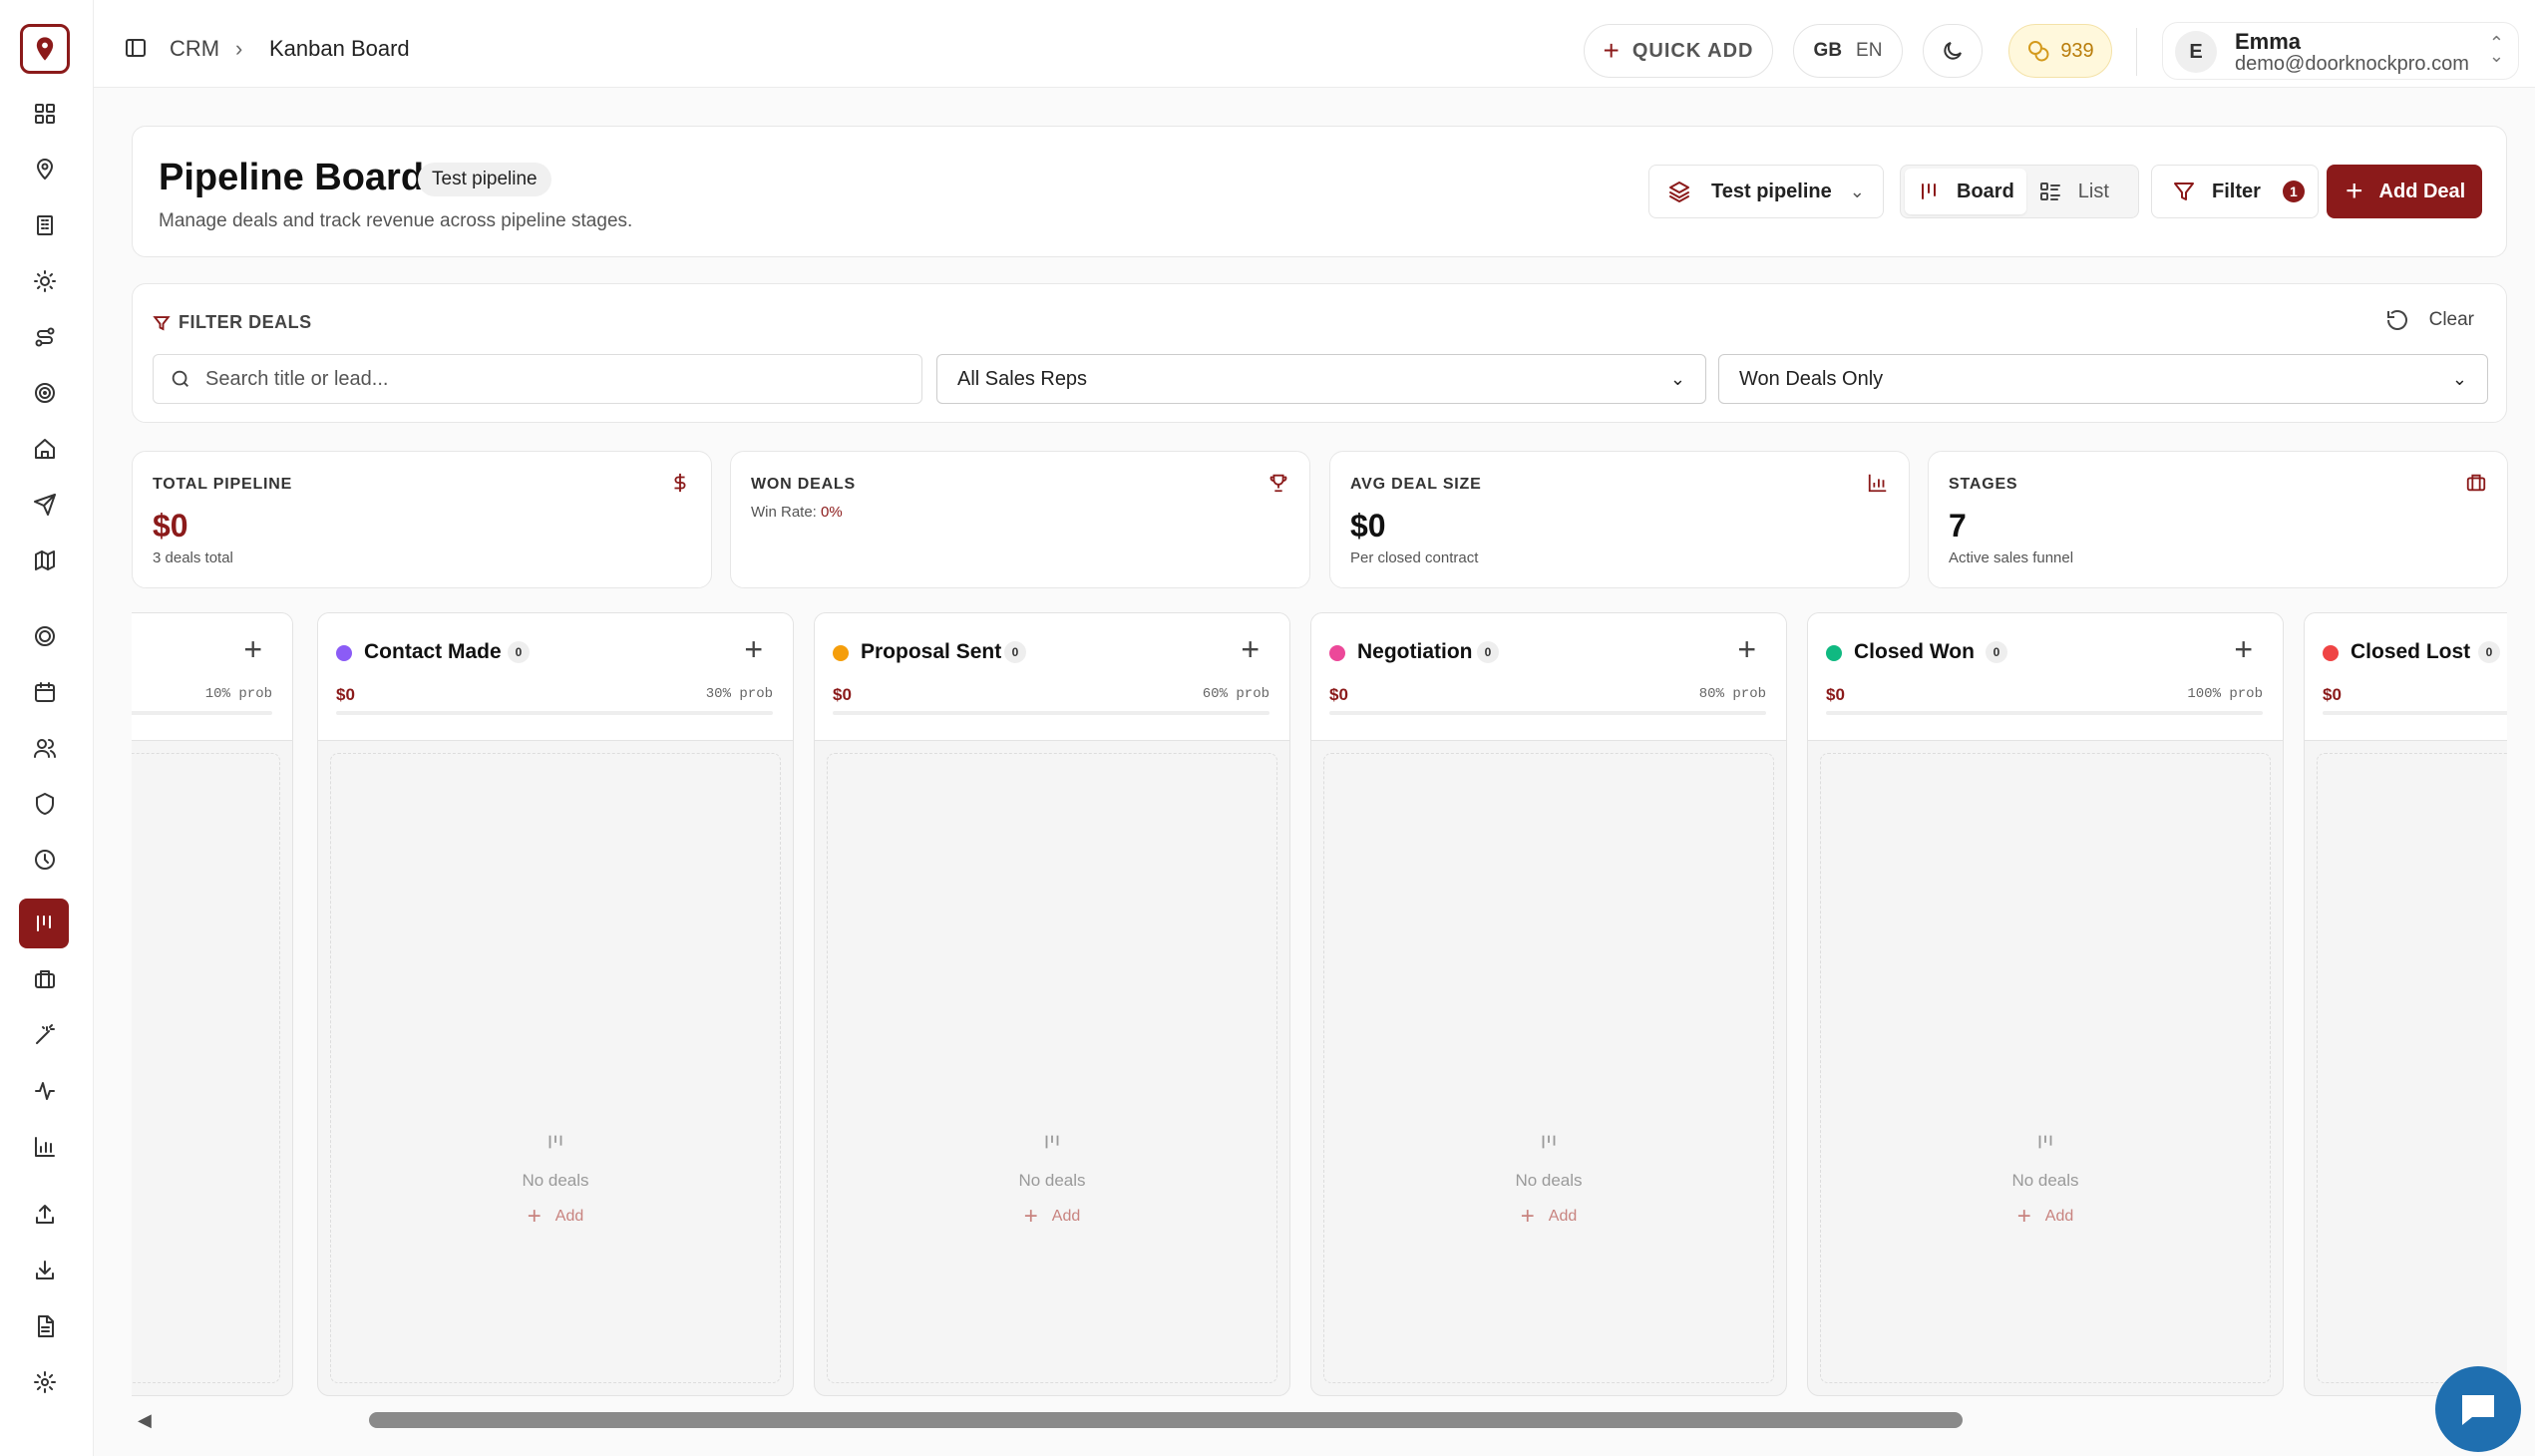 The height and width of the screenshot is (1456, 2535). What do you see at coordinates (245, 322) in the screenshot?
I see `filter-title-label: FILTER DEALS` at bounding box center [245, 322].